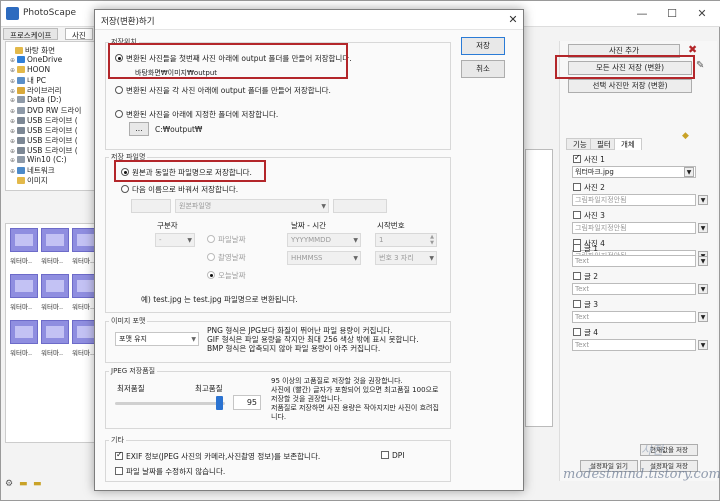 The image size is (720, 501). Describe the element at coordinates (360, 206) in the screenshot. I see `suffix-field` at that location.